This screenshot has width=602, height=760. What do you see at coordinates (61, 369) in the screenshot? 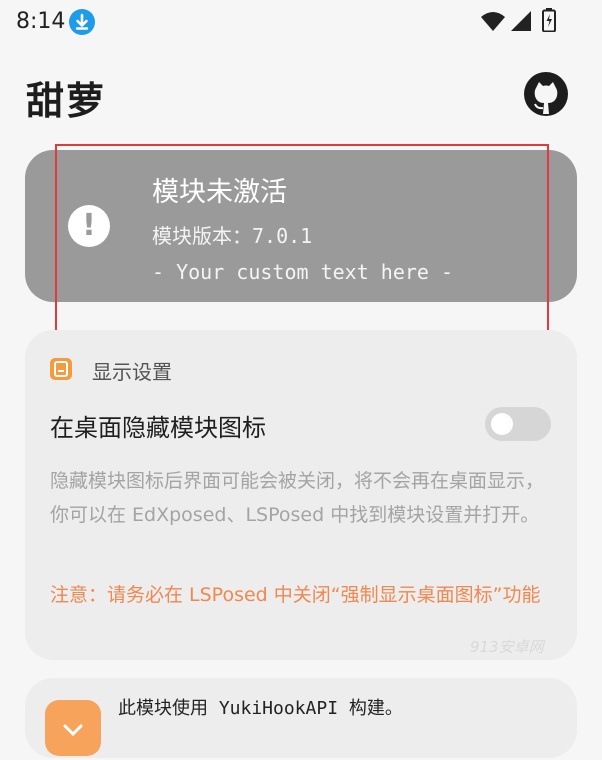
I see `display-settings-icon` at bounding box center [61, 369].